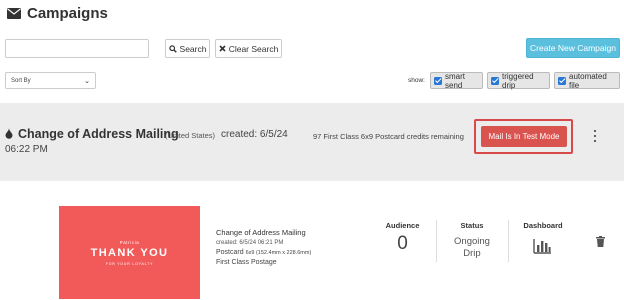  What do you see at coordinates (542, 246) in the screenshot?
I see `bar-chart-icon` at bounding box center [542, 246].